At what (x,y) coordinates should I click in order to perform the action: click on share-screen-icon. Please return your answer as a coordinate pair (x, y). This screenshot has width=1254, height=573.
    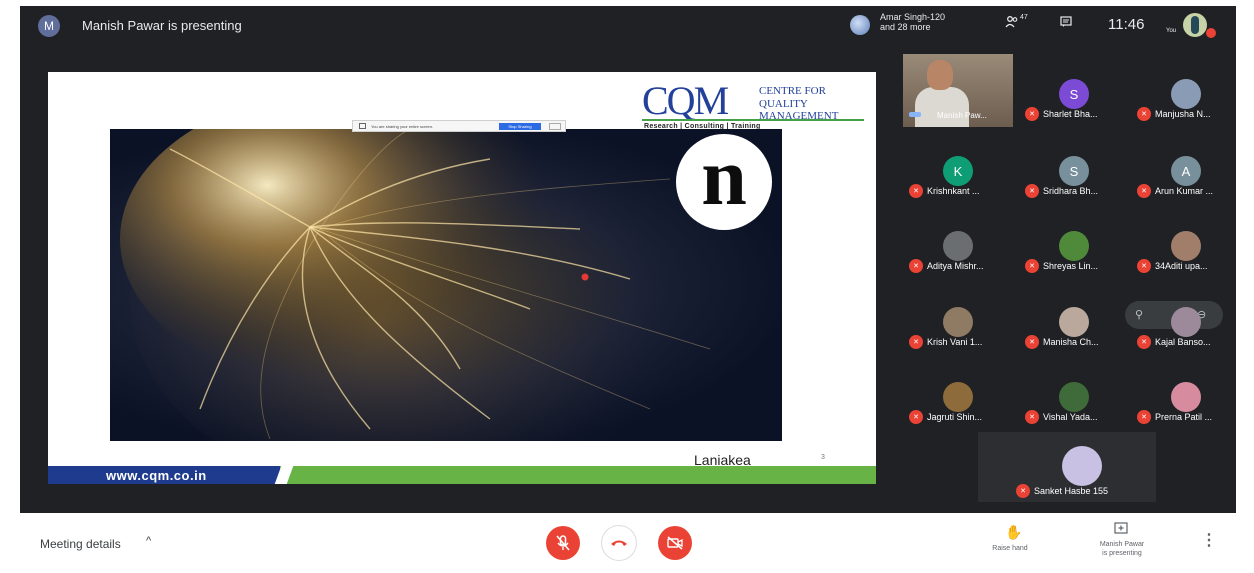
    Looking at the image, I should click on (362, 126).